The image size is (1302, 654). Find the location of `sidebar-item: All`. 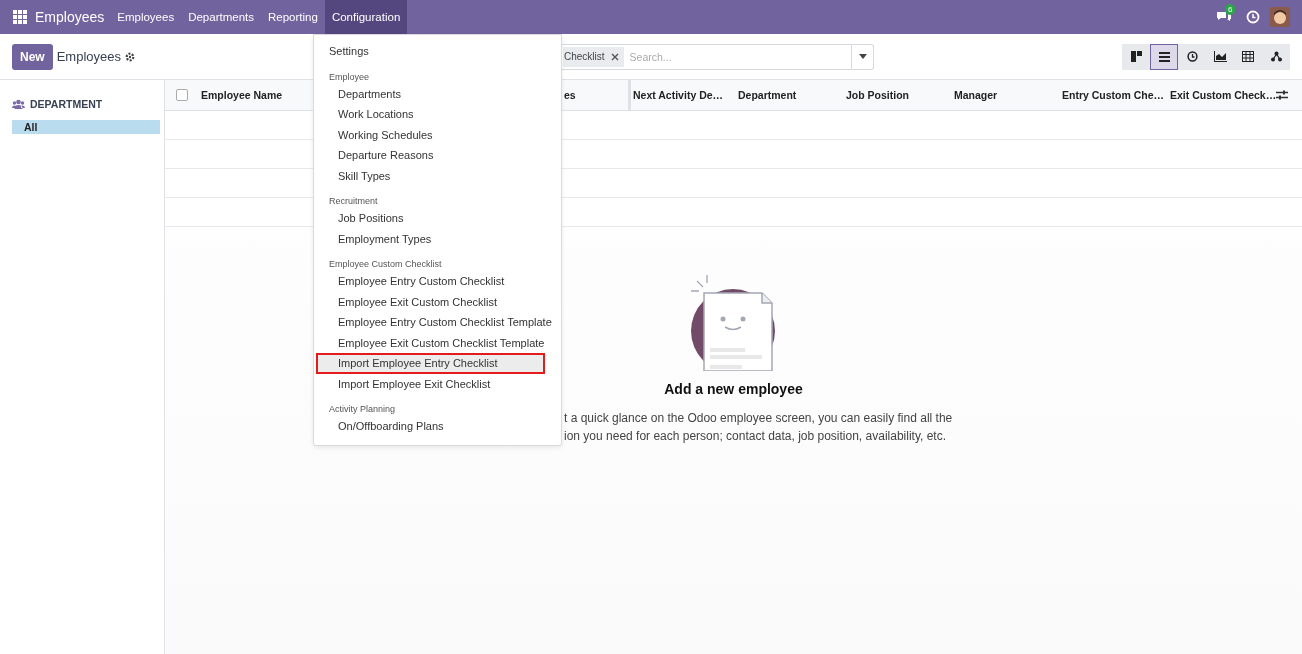

sidebar-item: All is located at coordinates (86, 127).